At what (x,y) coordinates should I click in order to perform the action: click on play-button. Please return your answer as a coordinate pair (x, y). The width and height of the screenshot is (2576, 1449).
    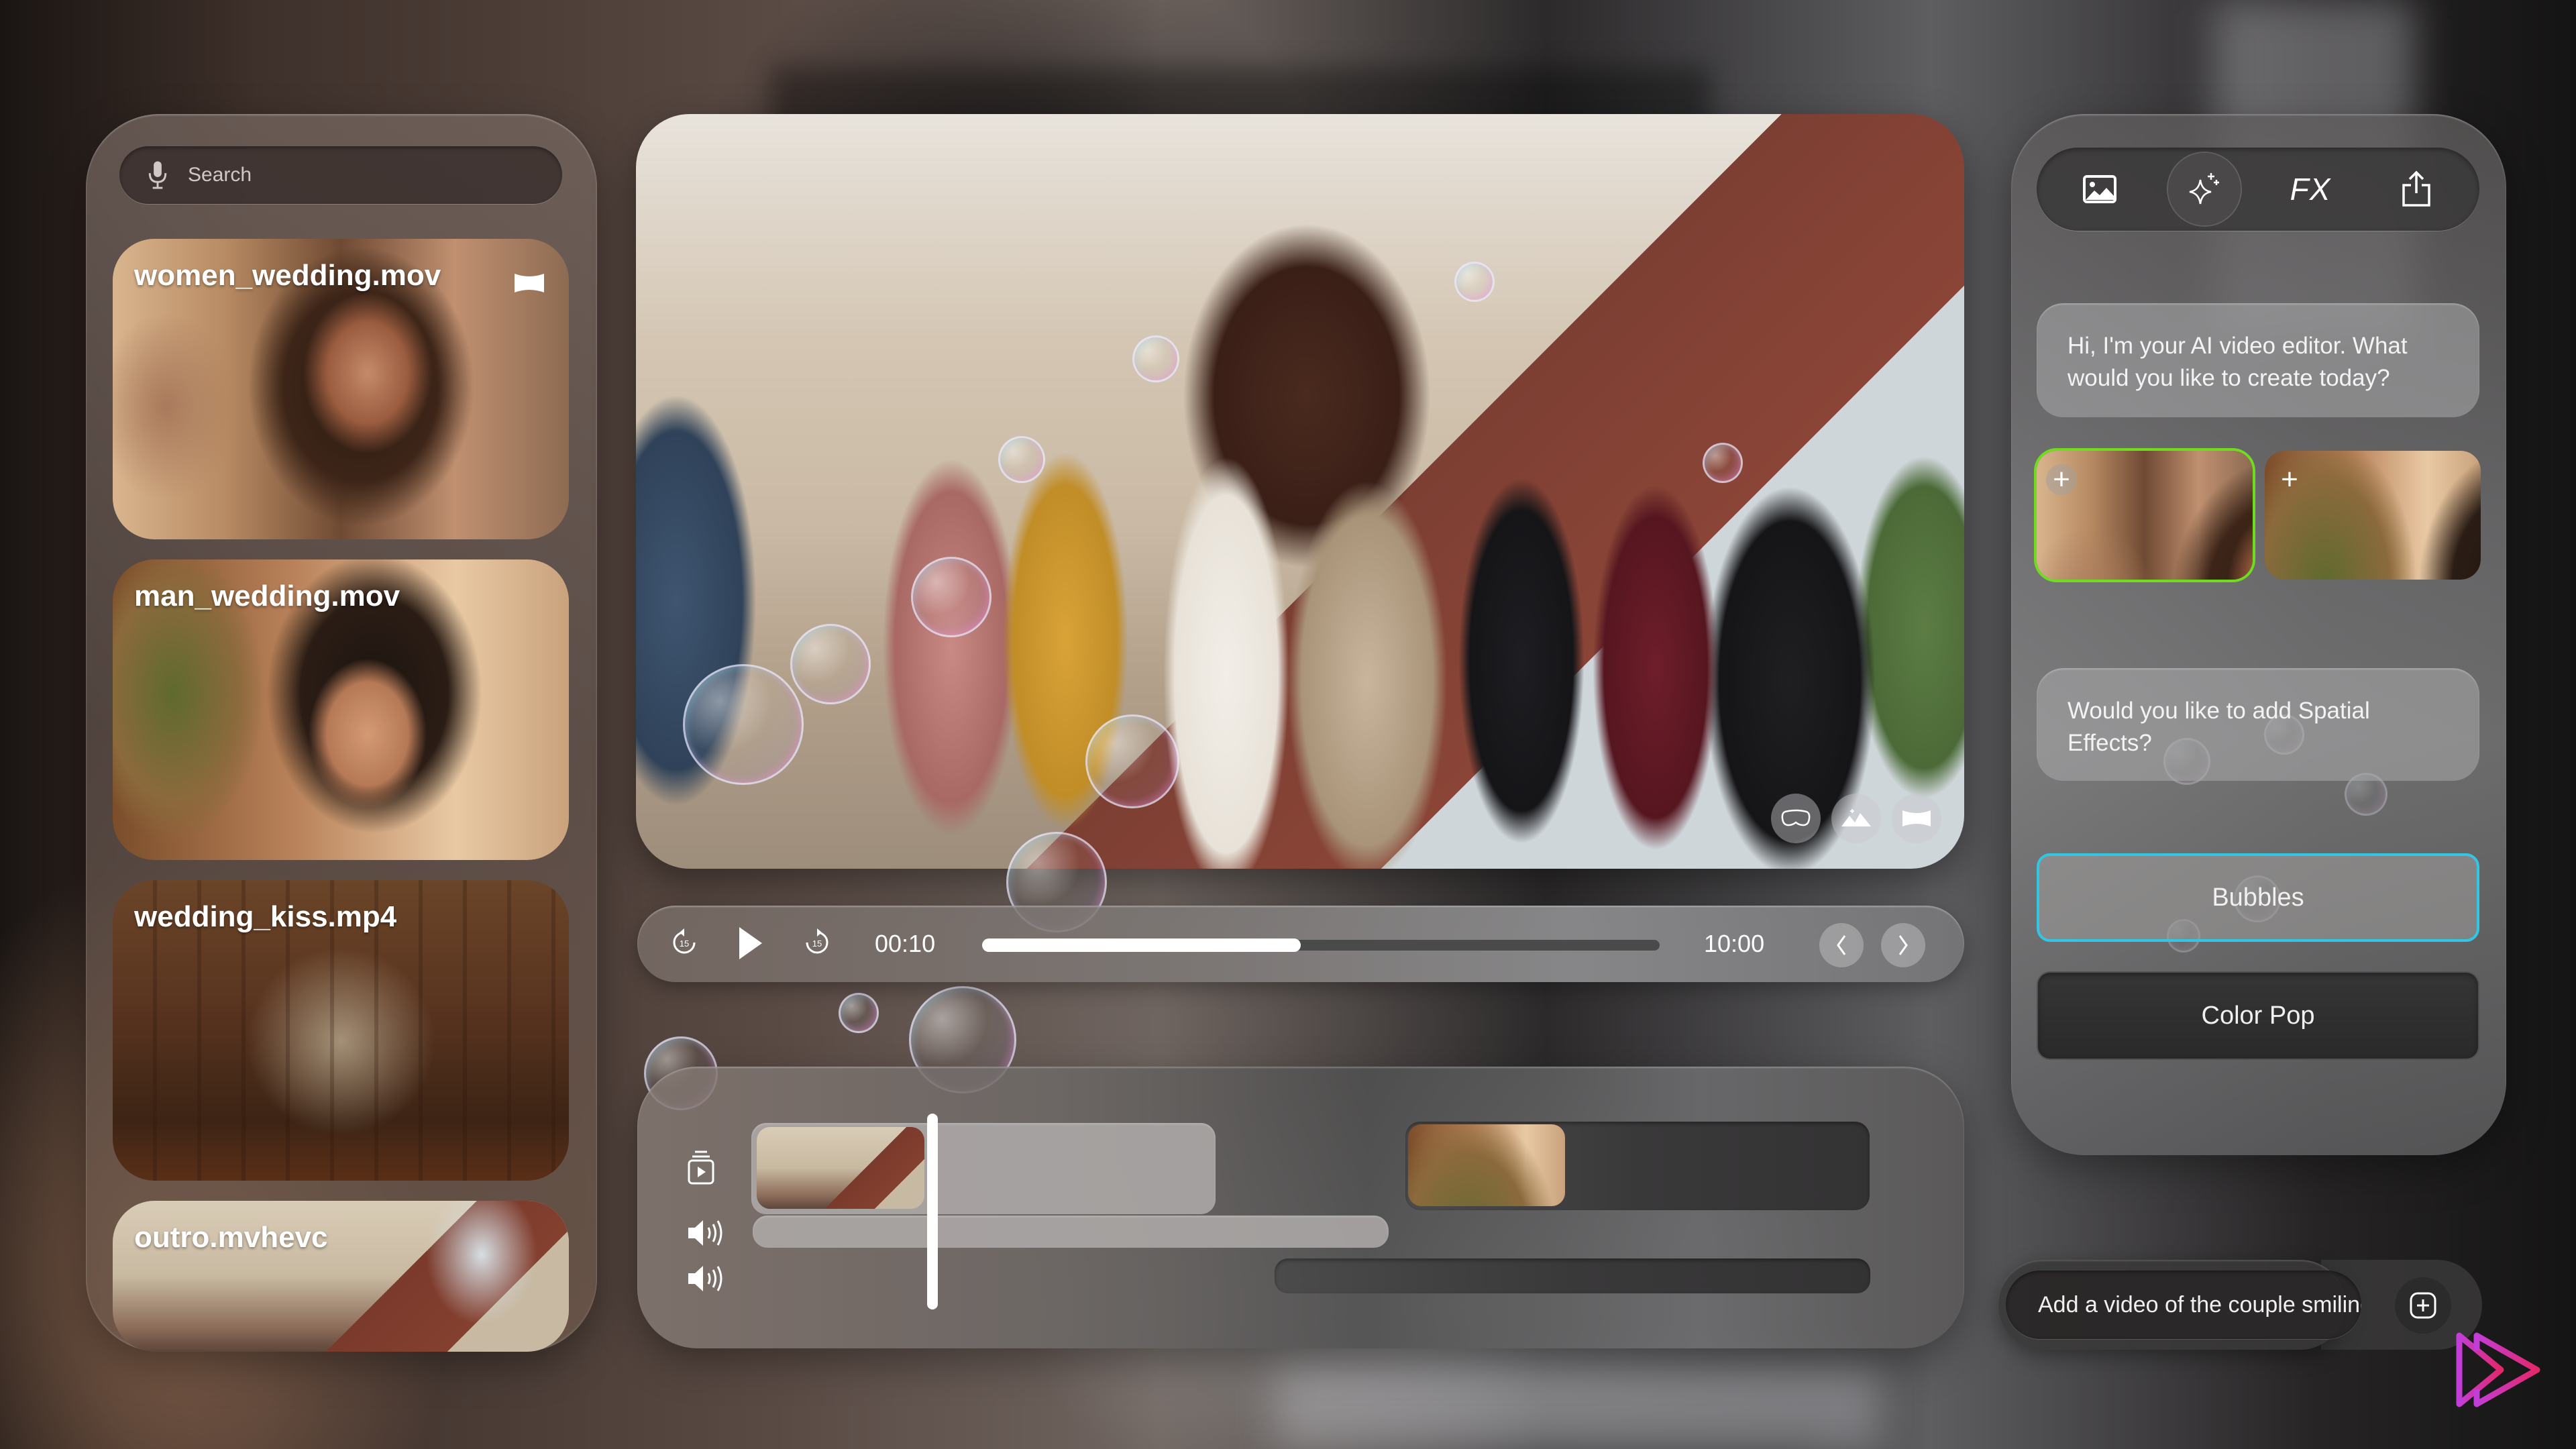
    Looking at the image, I should click on (751, 944).